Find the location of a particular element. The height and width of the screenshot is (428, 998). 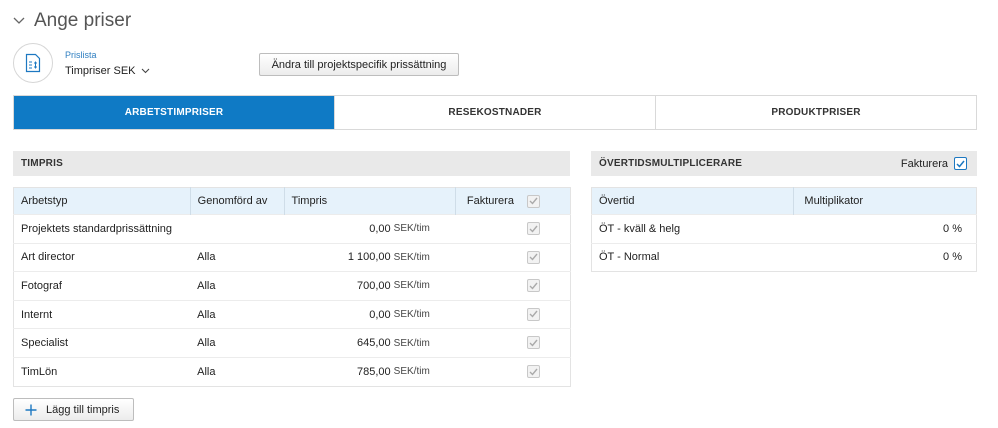

page-title: Ange priser is located at coordinates (83, 20).